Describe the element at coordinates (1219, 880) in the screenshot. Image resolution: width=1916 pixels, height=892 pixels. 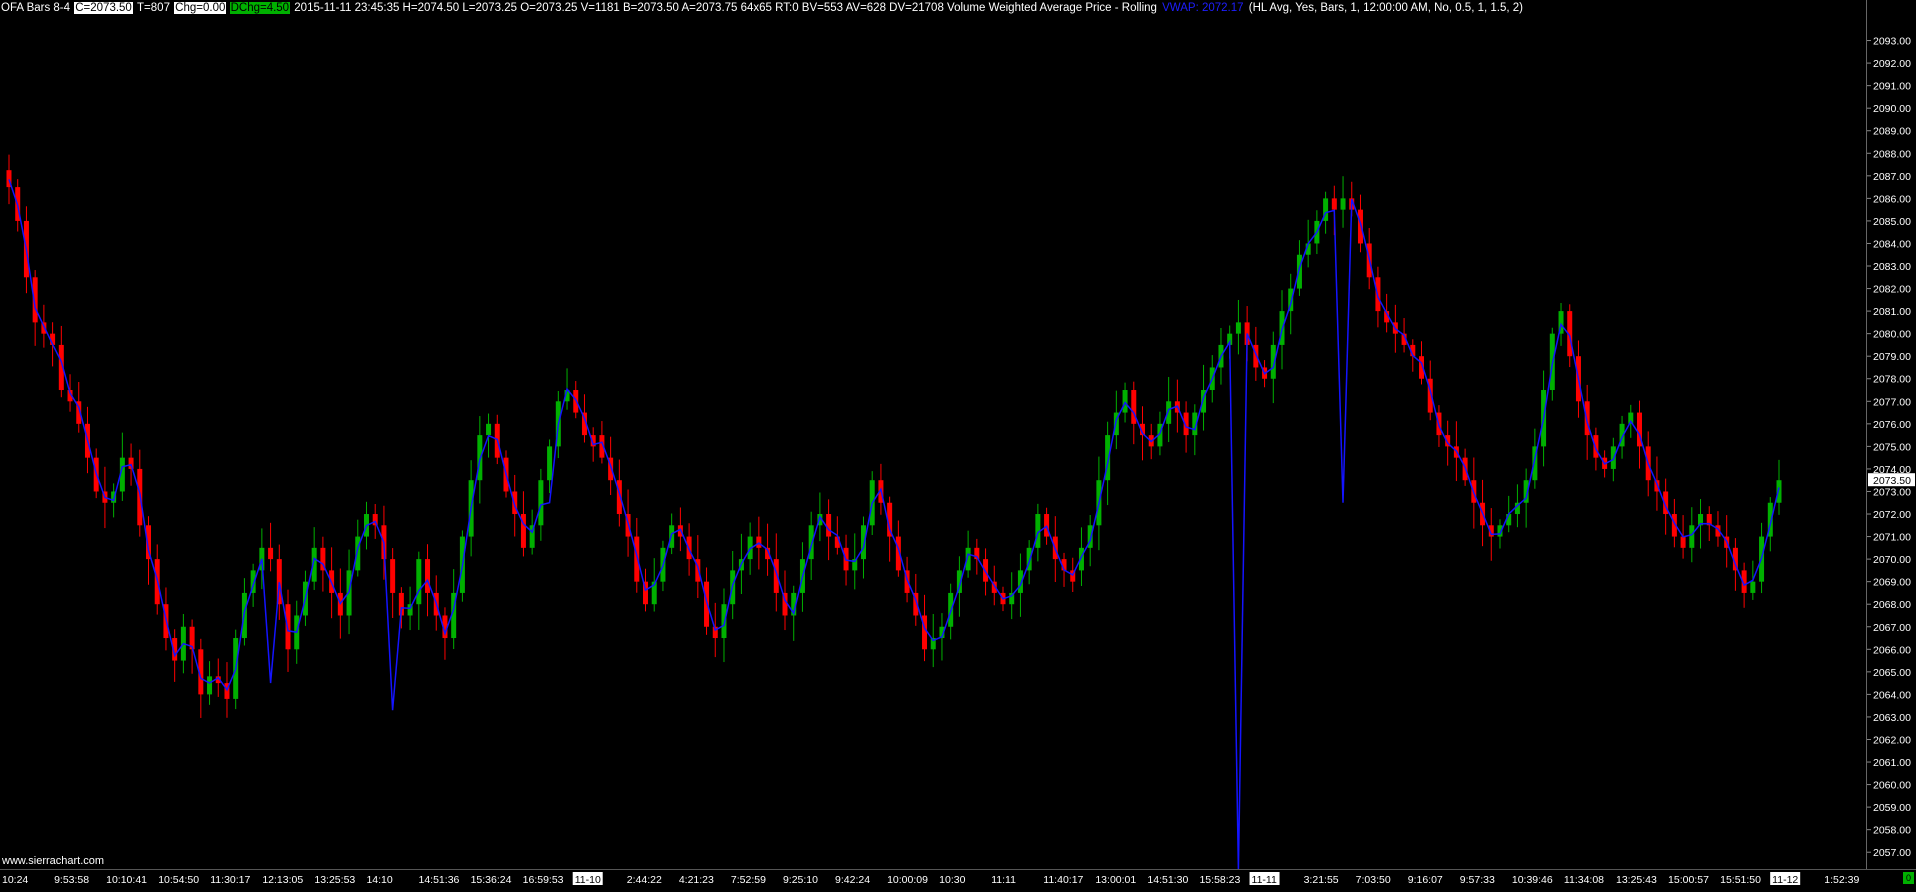
I see `x-tick-label: 15:58:23` at that location.